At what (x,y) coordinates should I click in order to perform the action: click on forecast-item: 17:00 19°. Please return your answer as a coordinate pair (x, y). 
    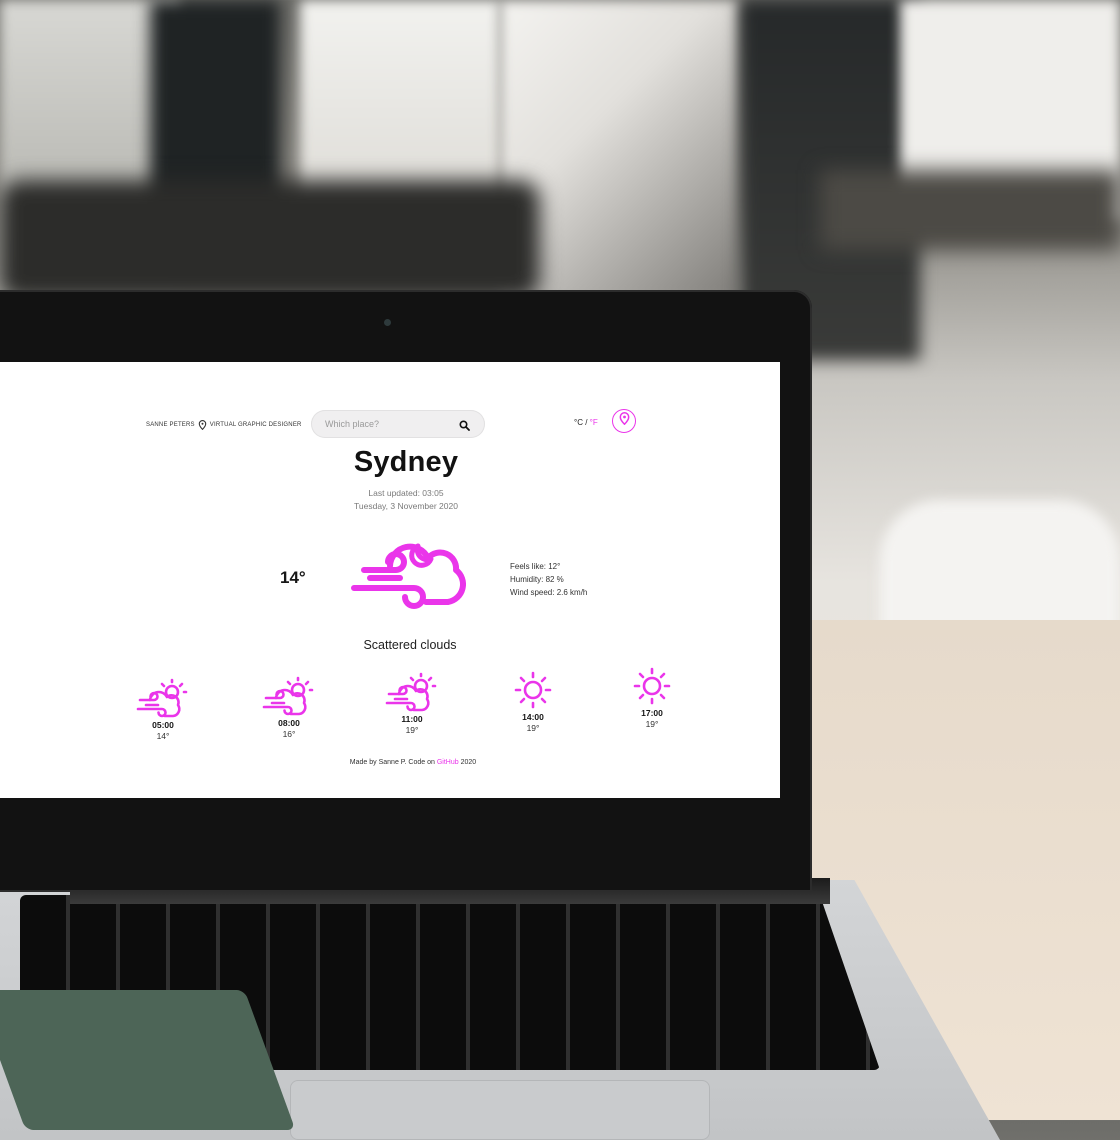
    Looking at the image, I should click on (652, 697).